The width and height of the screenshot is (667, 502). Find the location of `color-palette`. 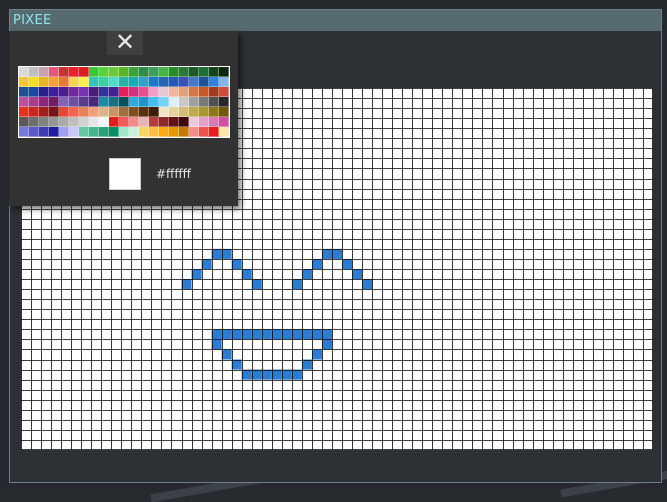

color-palette is located at coordinates (124, 102).